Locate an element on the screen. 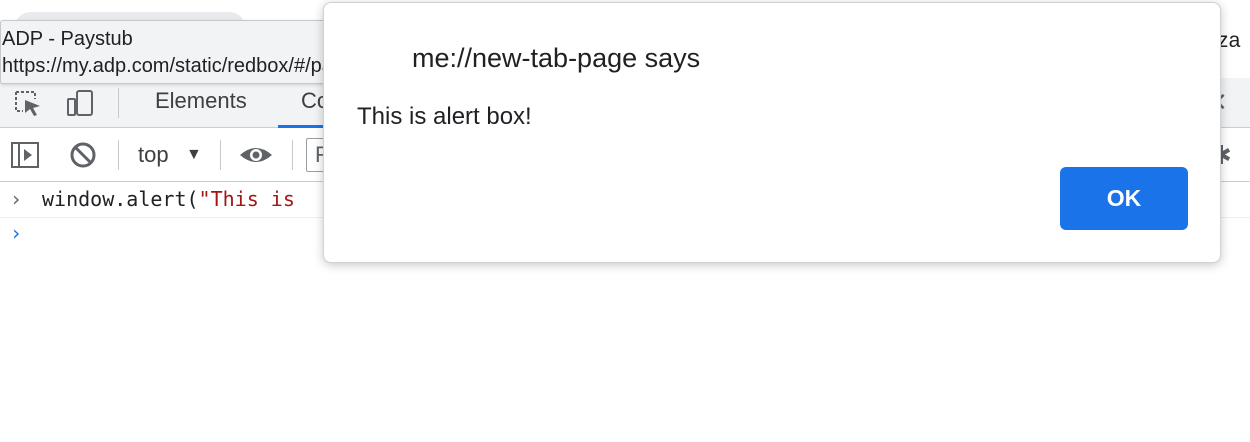 This screenshot has width=1250, height=442. inspect-element-icon is located at coordinates (28, 103).